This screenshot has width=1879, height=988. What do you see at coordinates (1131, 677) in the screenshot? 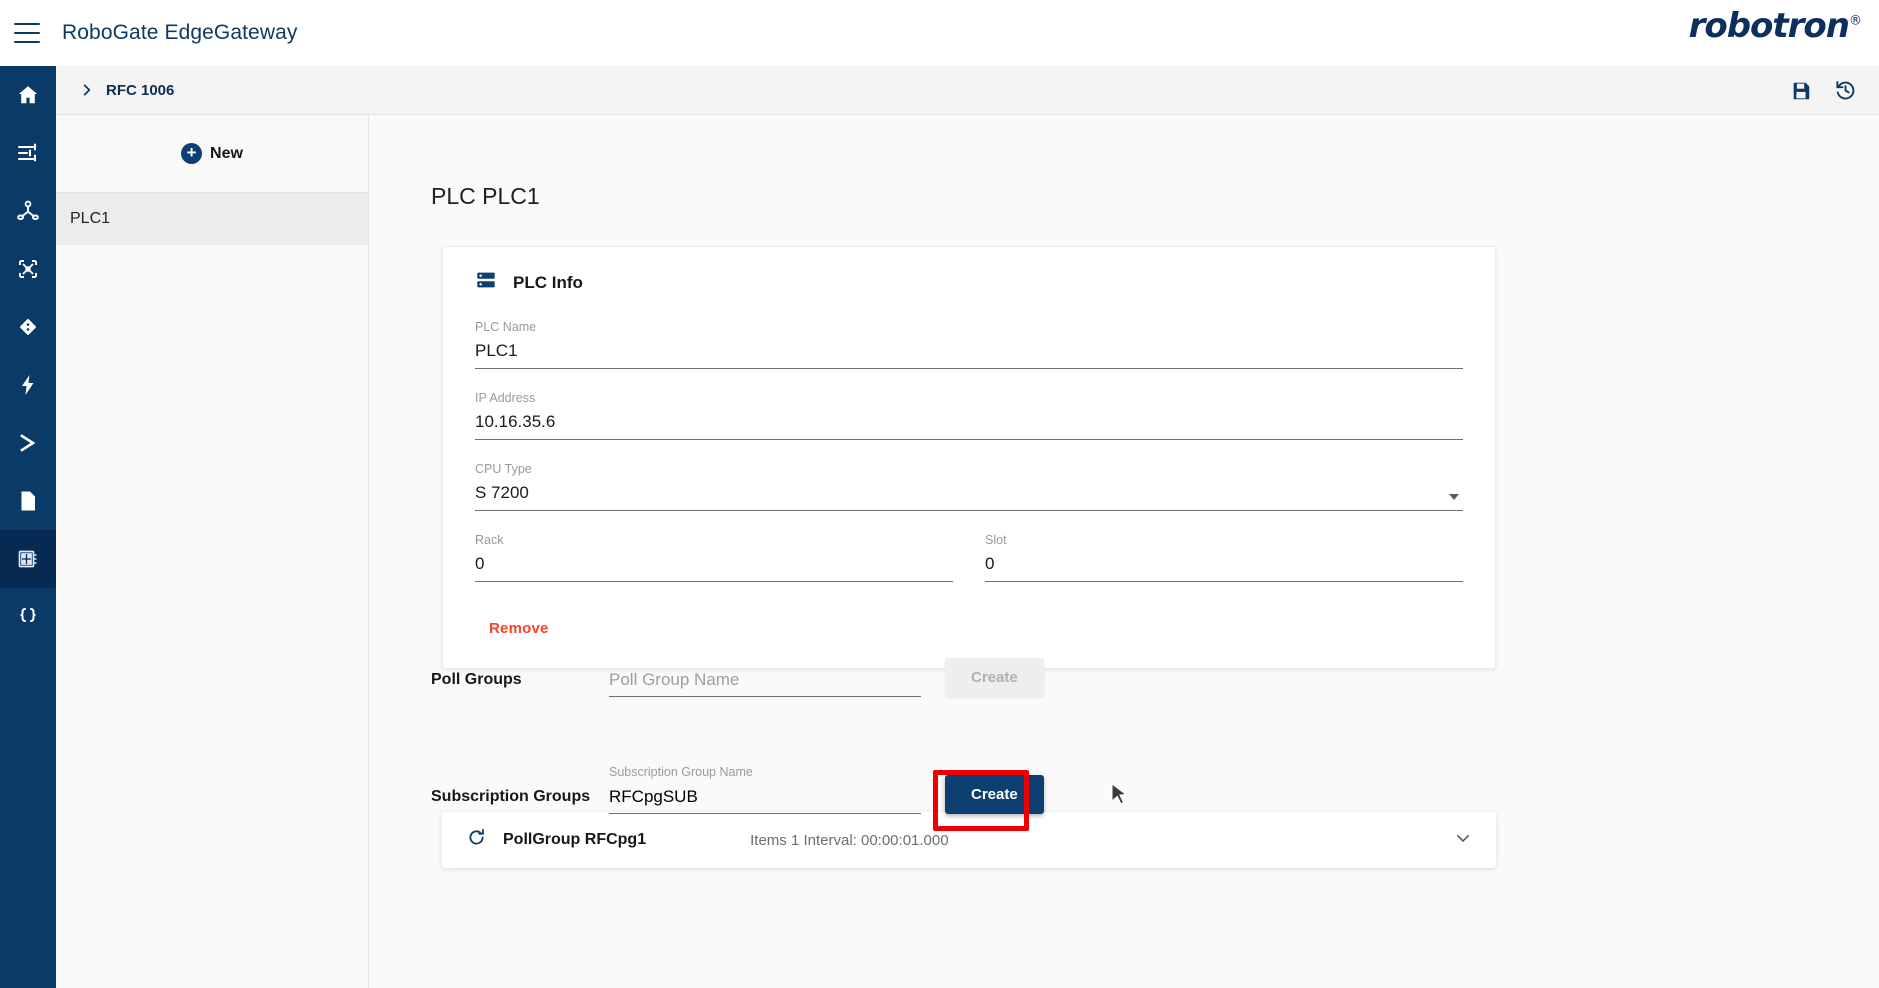
I see `poll-groups-row: Poll Groups Poll Group Name Create` at bounding box center [1131, 677].